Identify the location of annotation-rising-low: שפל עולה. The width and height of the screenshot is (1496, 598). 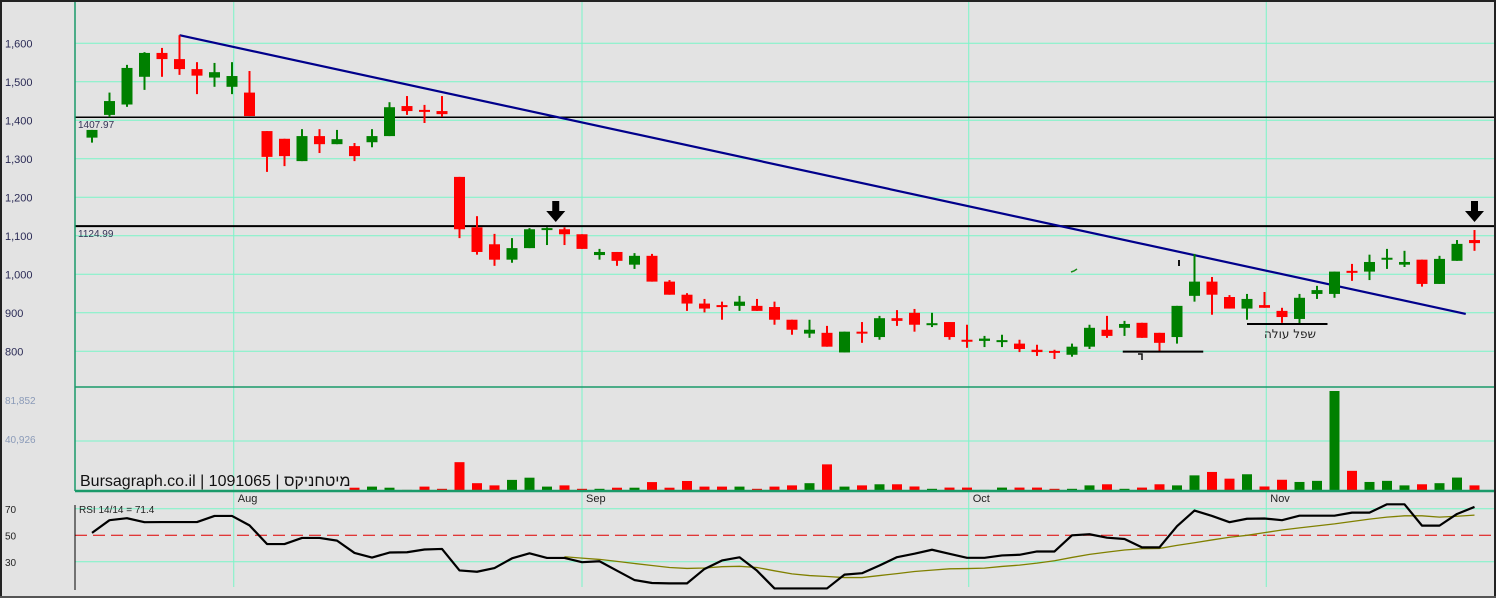
(1290, 334).